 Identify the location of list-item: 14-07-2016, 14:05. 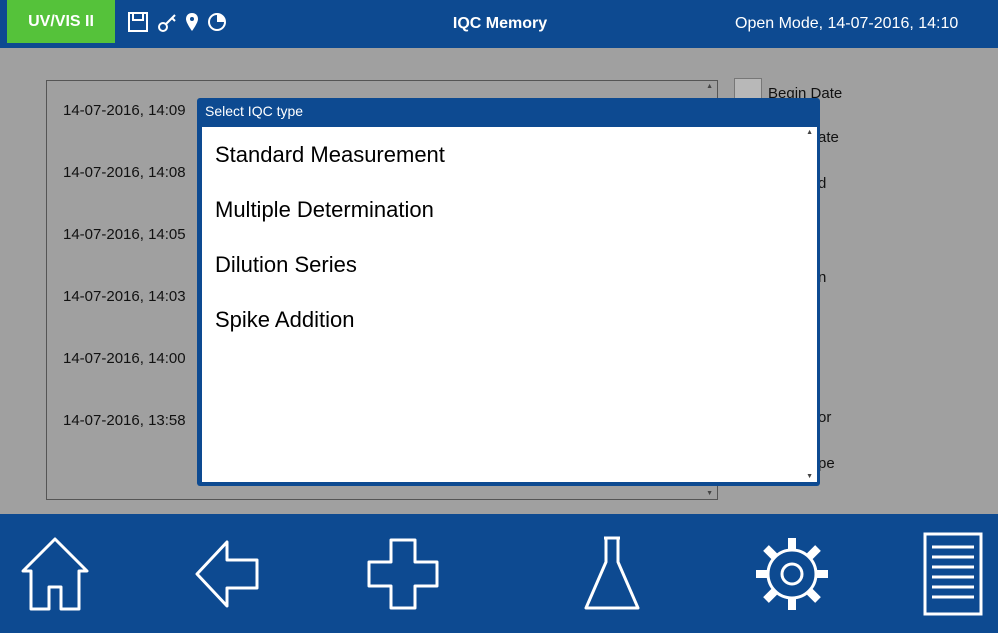
(124, 235).